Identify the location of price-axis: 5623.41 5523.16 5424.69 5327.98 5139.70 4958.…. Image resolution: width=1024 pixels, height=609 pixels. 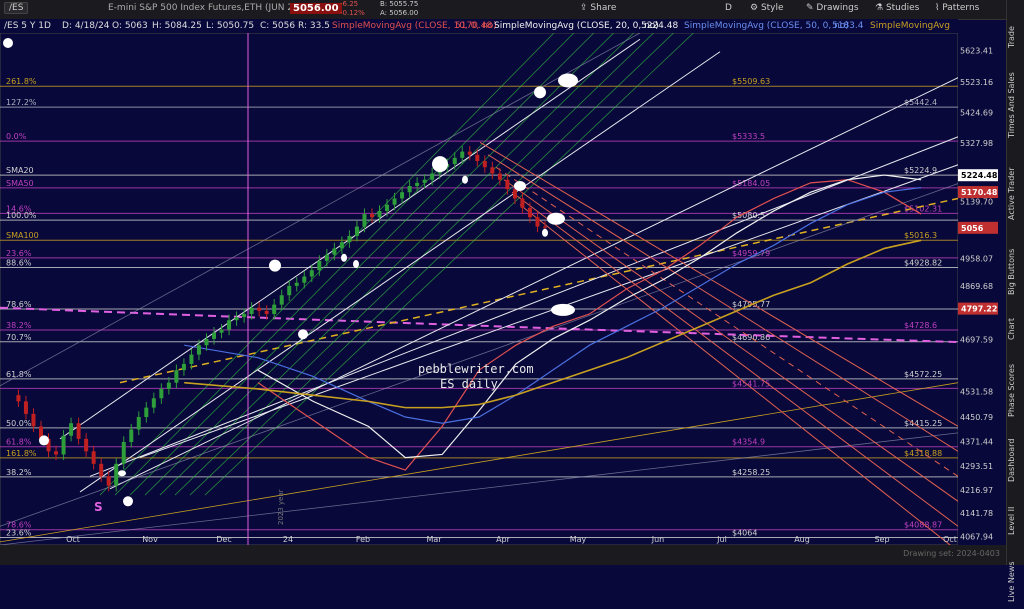
(982, 289).